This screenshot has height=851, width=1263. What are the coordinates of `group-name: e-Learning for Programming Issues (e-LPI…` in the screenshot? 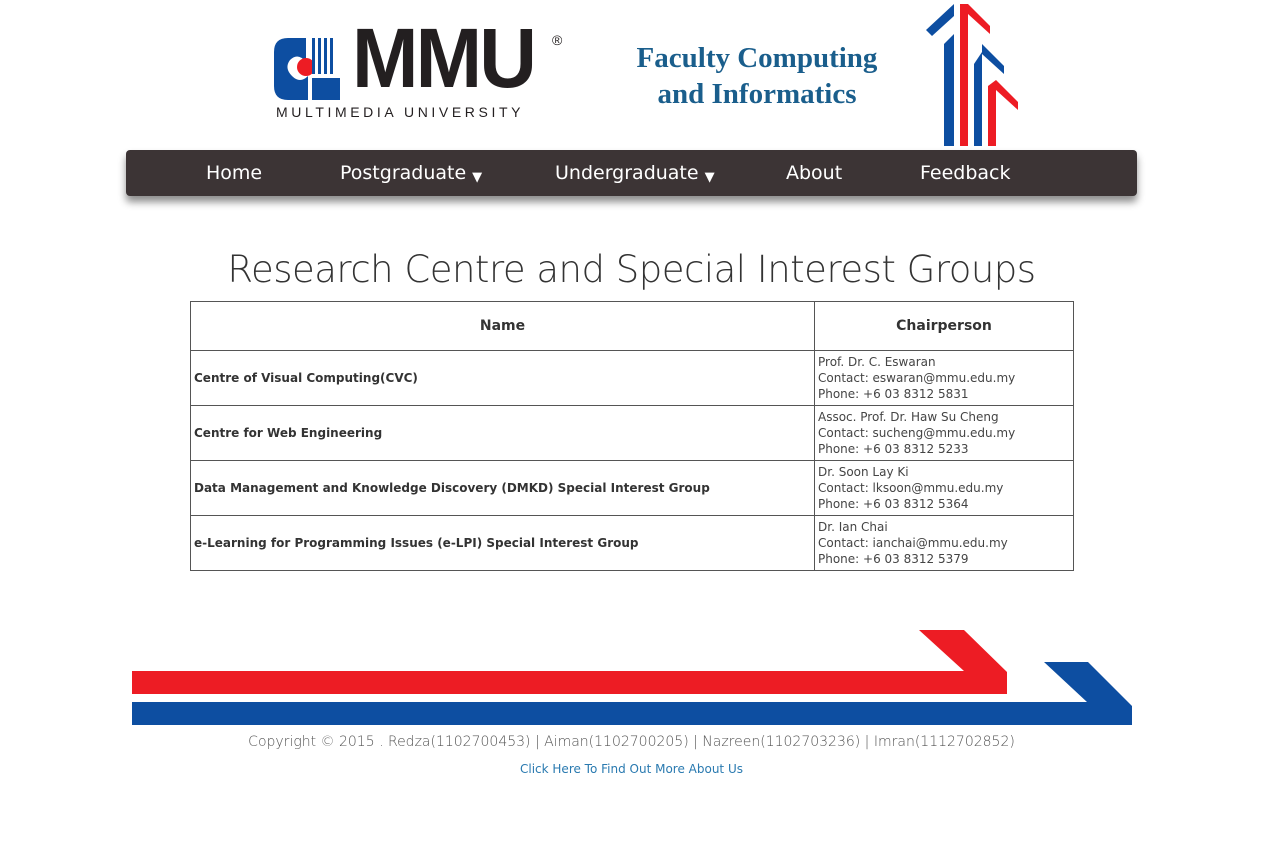 It's located at (502, 543).